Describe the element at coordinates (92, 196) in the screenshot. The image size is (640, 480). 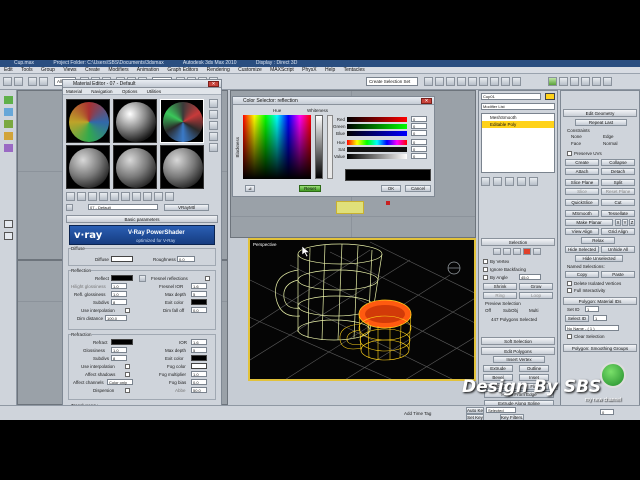
I see `assign-material-icon` at that location.